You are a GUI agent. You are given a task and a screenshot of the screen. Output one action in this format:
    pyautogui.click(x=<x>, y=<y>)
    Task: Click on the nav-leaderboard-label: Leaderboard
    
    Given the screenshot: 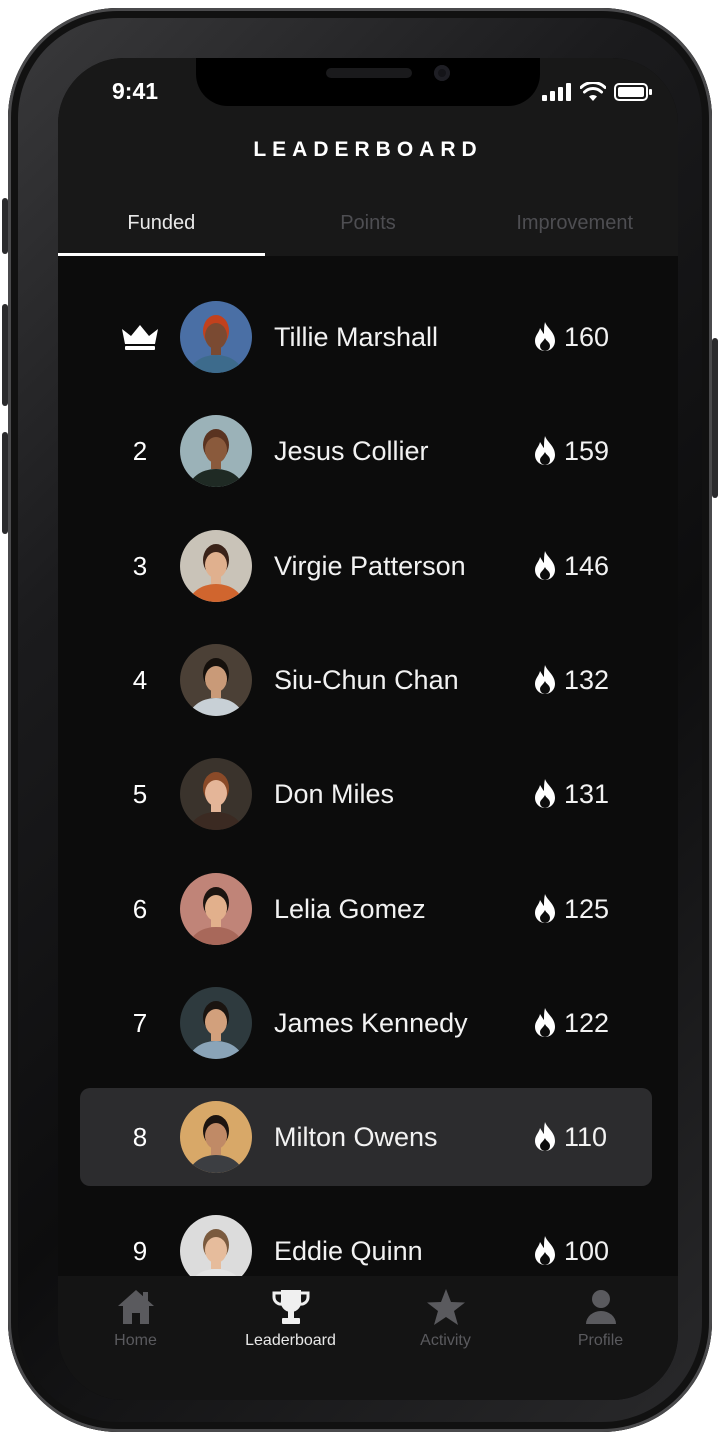 What is the action you would take?
    pyautogui.click(x=290, y=1340)
    